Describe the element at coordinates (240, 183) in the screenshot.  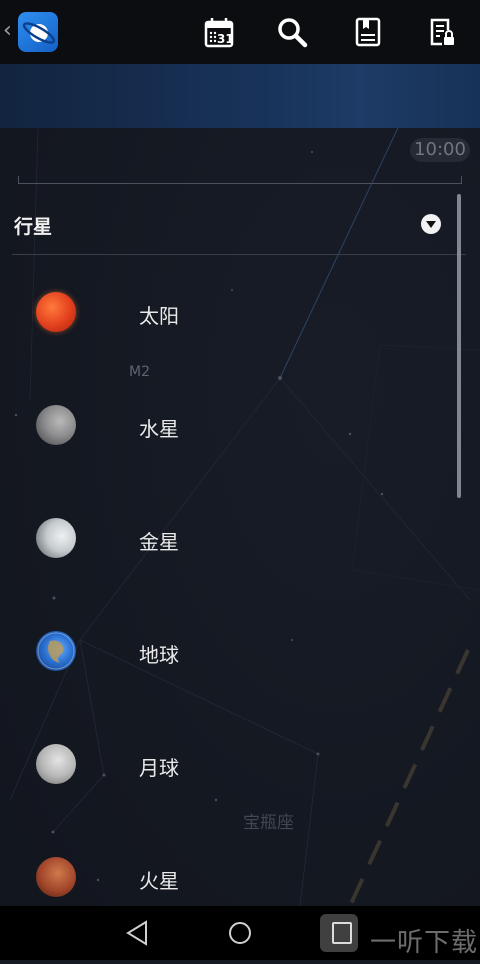
I see `timeline-slider-track` at that location.